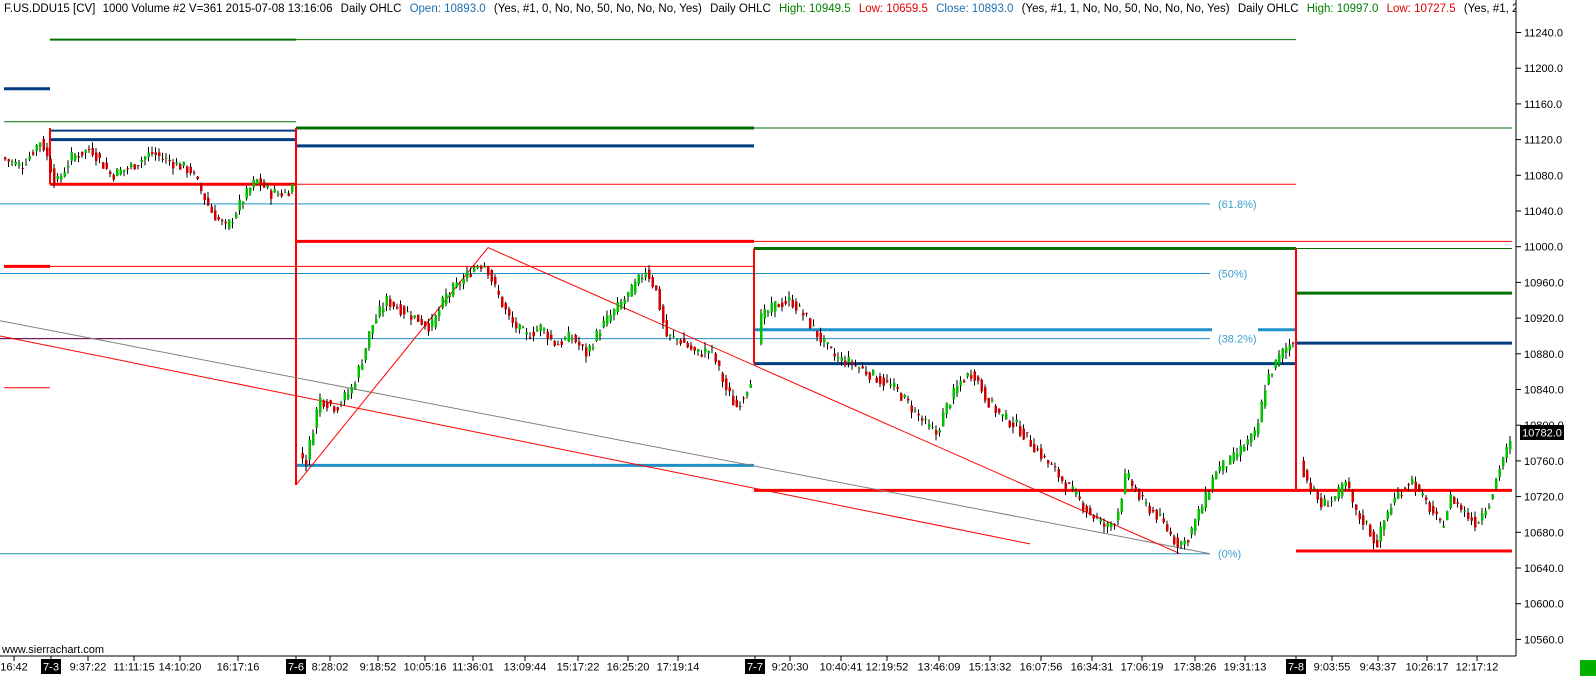  What do you see at coordinates (1544, 391) in the screenshot?
I see `price-tick-label: 10840.0` at bounding box center [1544, 391].